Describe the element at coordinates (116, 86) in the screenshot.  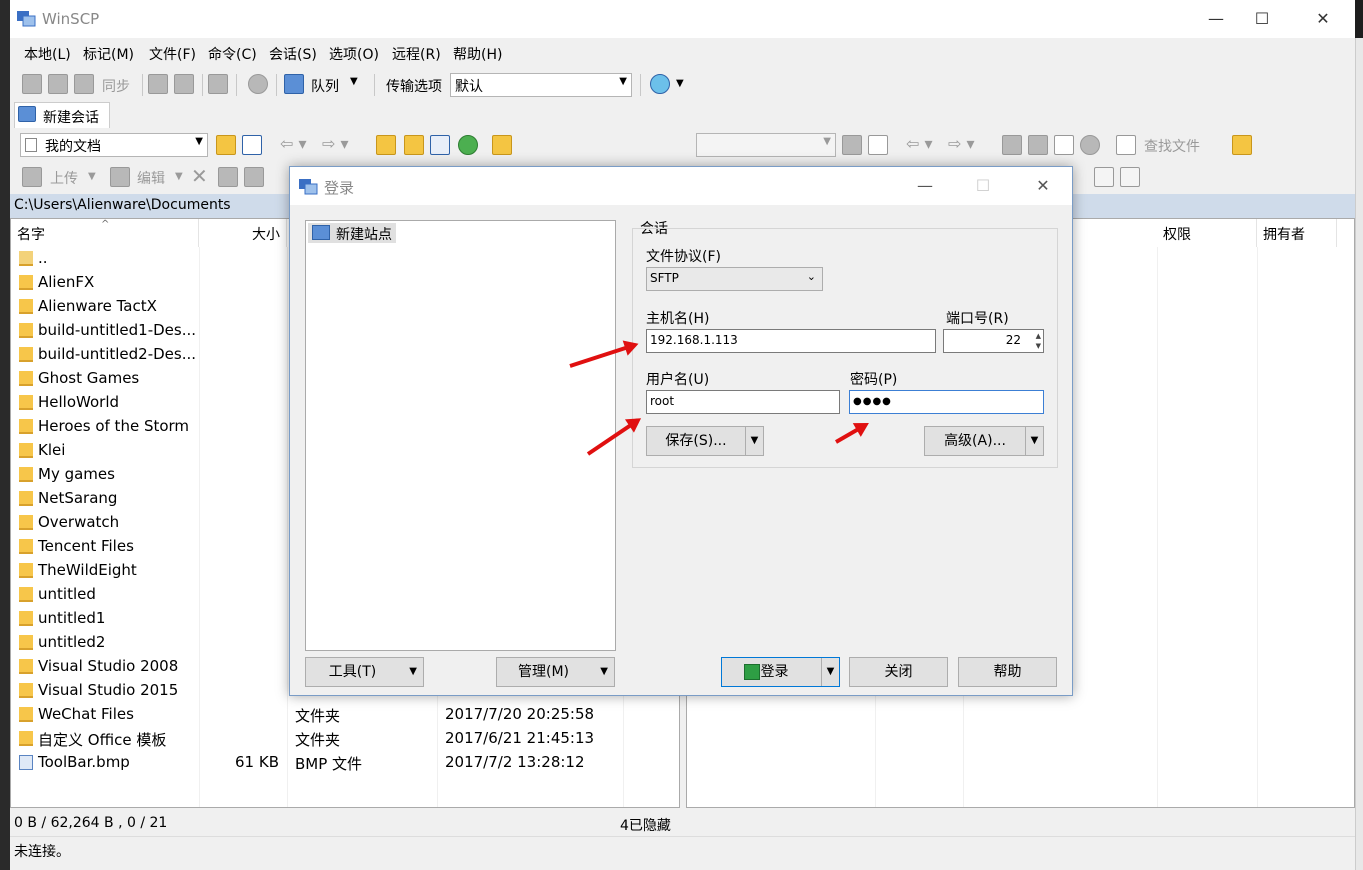
I see `sync-label: 同步` at that location.